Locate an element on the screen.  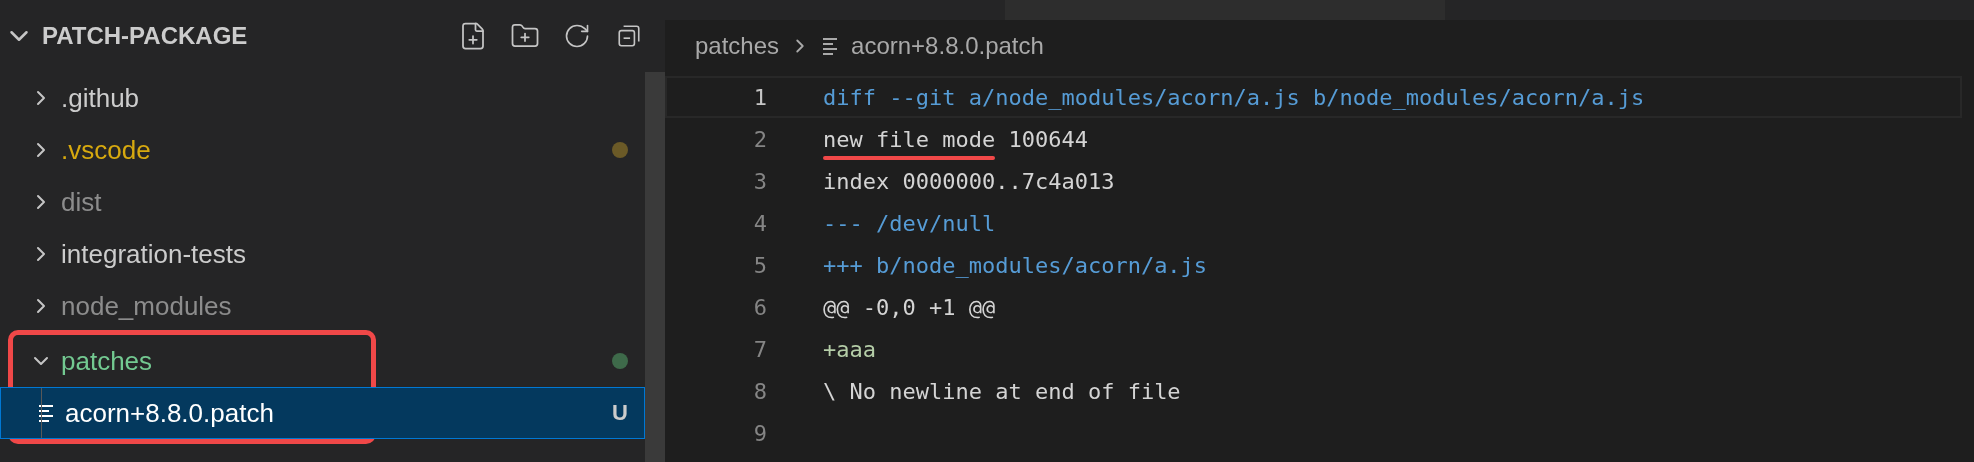
line-number: 7 is located at coordinates (759, 349).